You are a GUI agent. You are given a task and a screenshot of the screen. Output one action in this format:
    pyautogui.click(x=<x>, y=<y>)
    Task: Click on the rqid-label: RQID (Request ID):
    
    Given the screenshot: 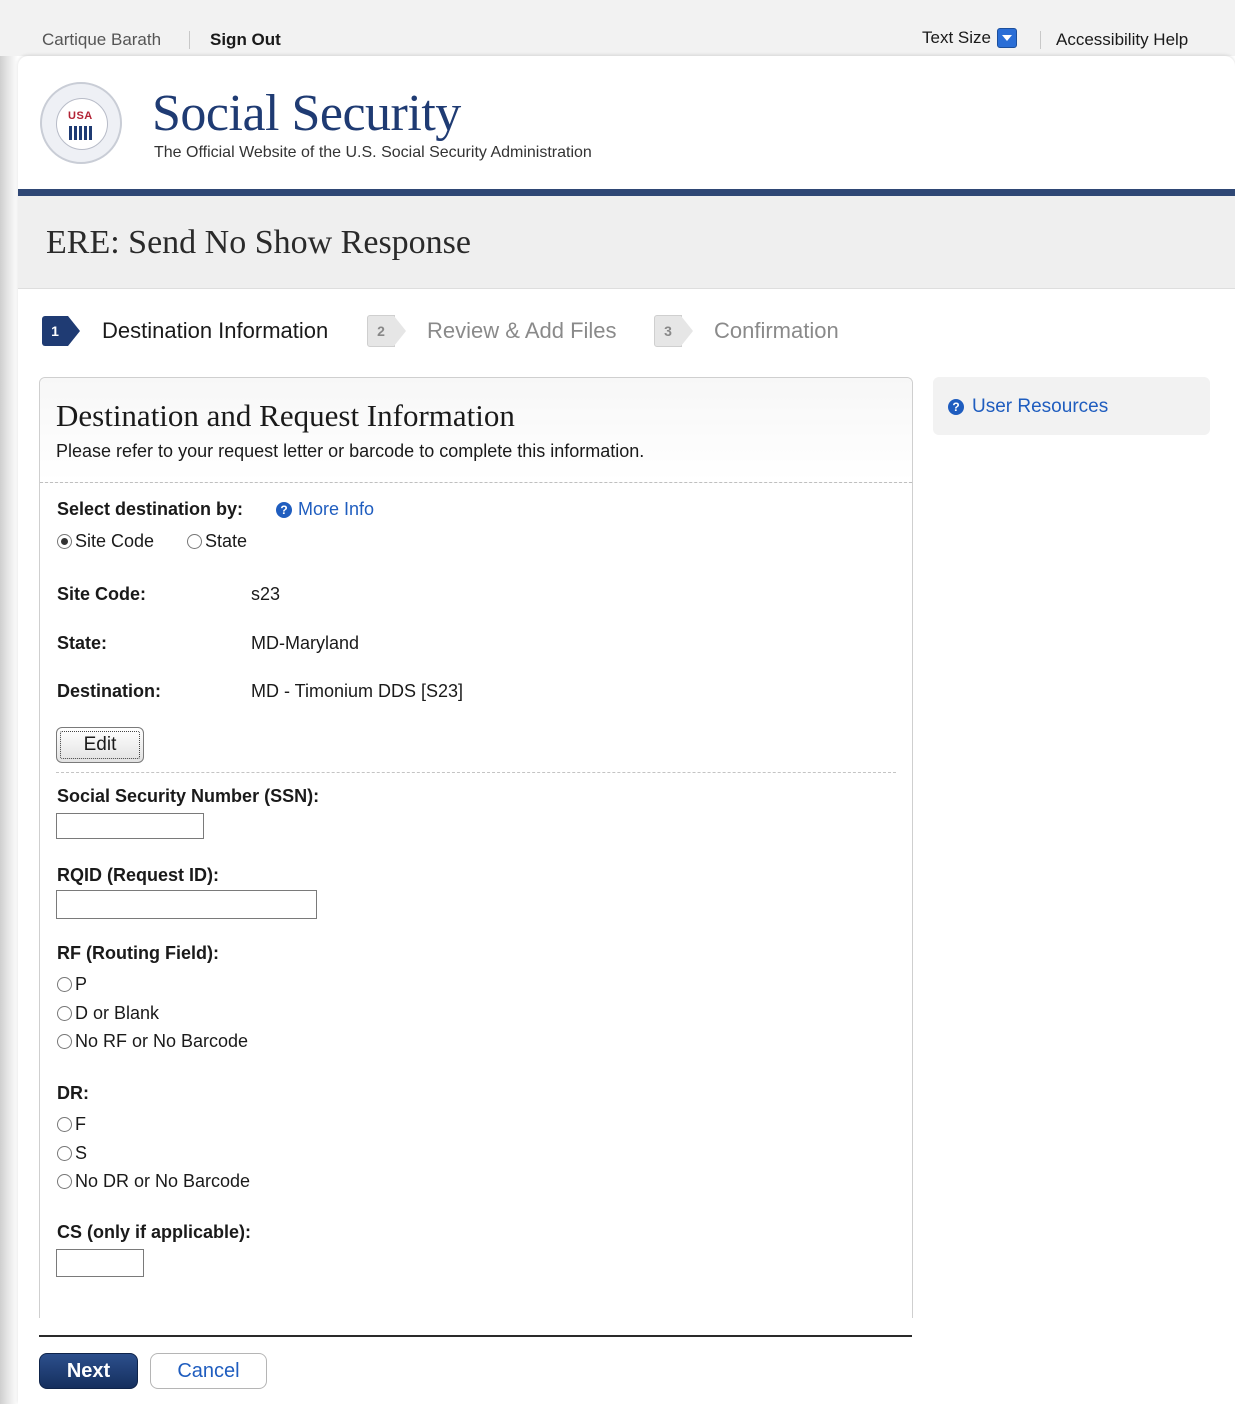 What is the action you would take?
    pyautogui.click(x=138, y=875)
    